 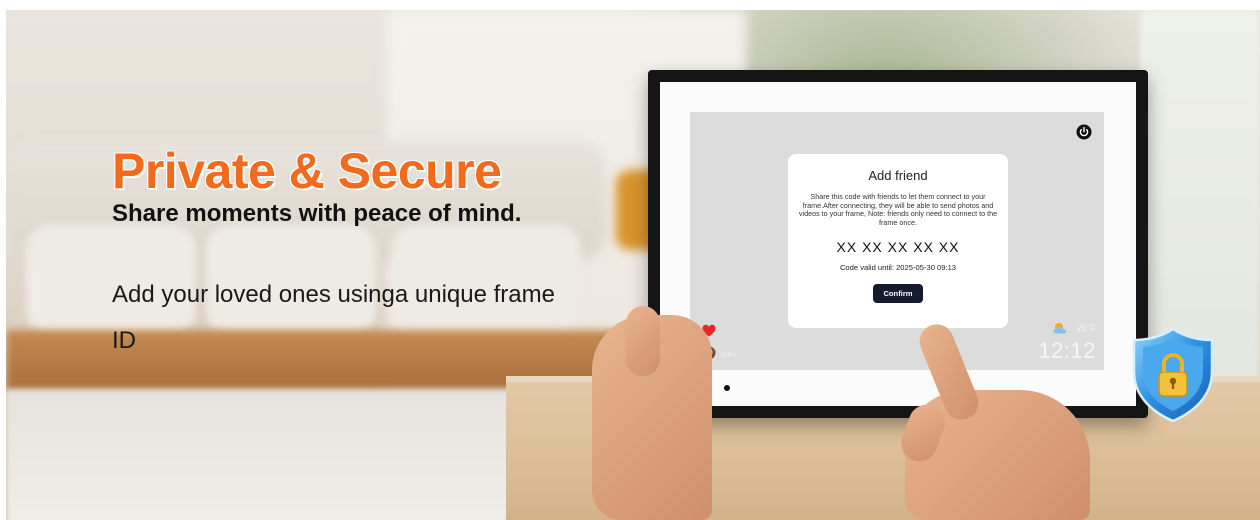 I want to click on page-indicator-dot, so click(x=727, y=388).